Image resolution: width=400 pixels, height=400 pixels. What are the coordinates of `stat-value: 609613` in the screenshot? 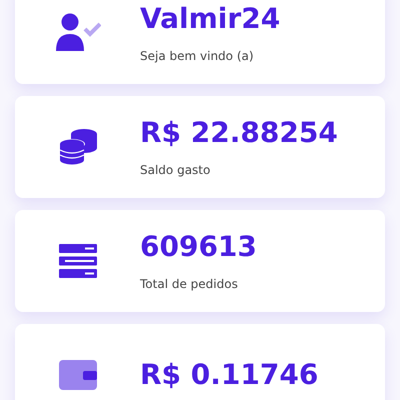 It's located at (198, 247).